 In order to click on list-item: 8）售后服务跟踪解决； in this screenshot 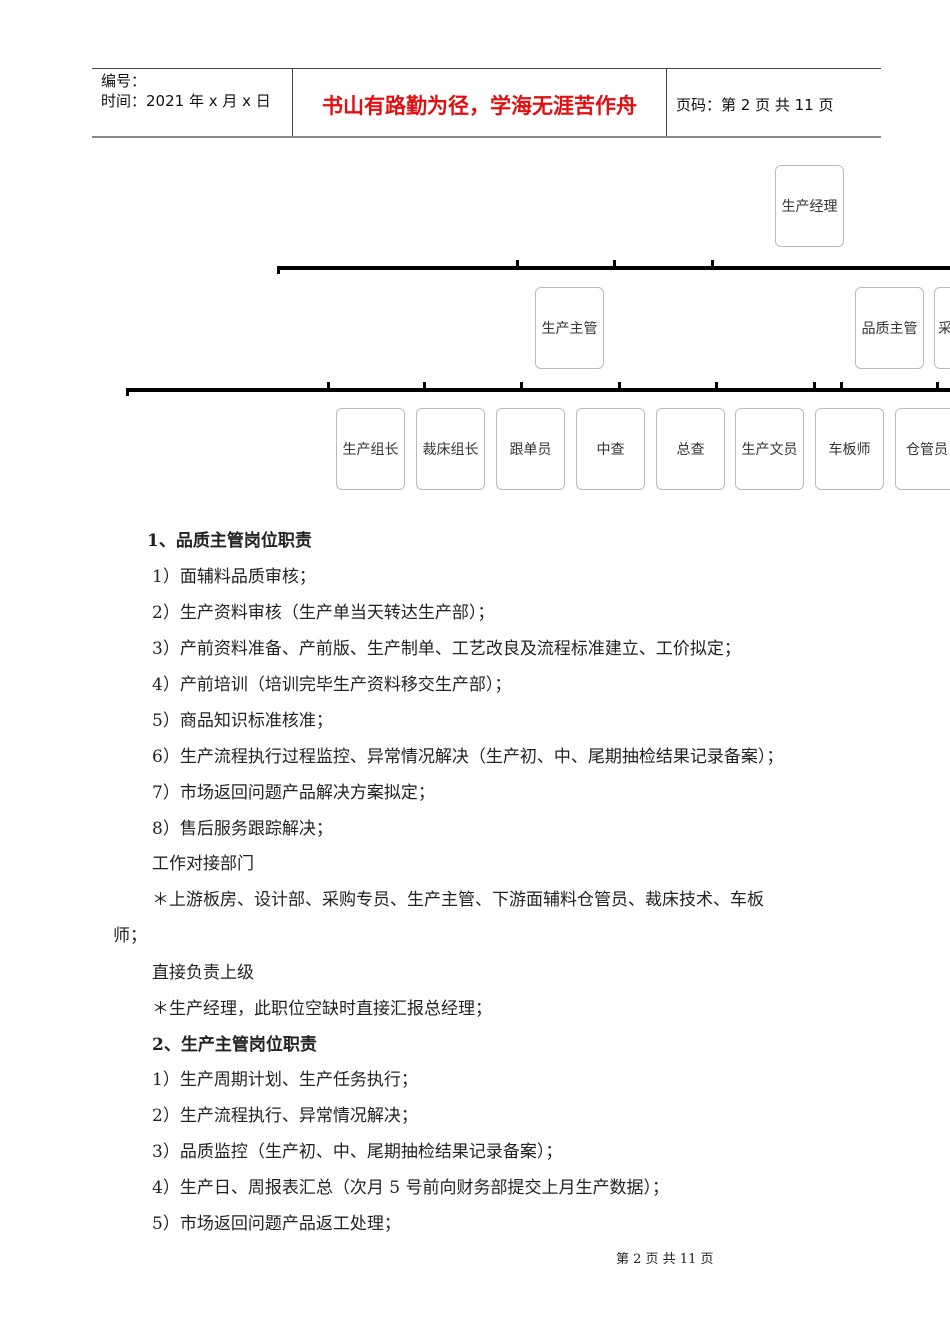, I will do `click(242, 829)`.